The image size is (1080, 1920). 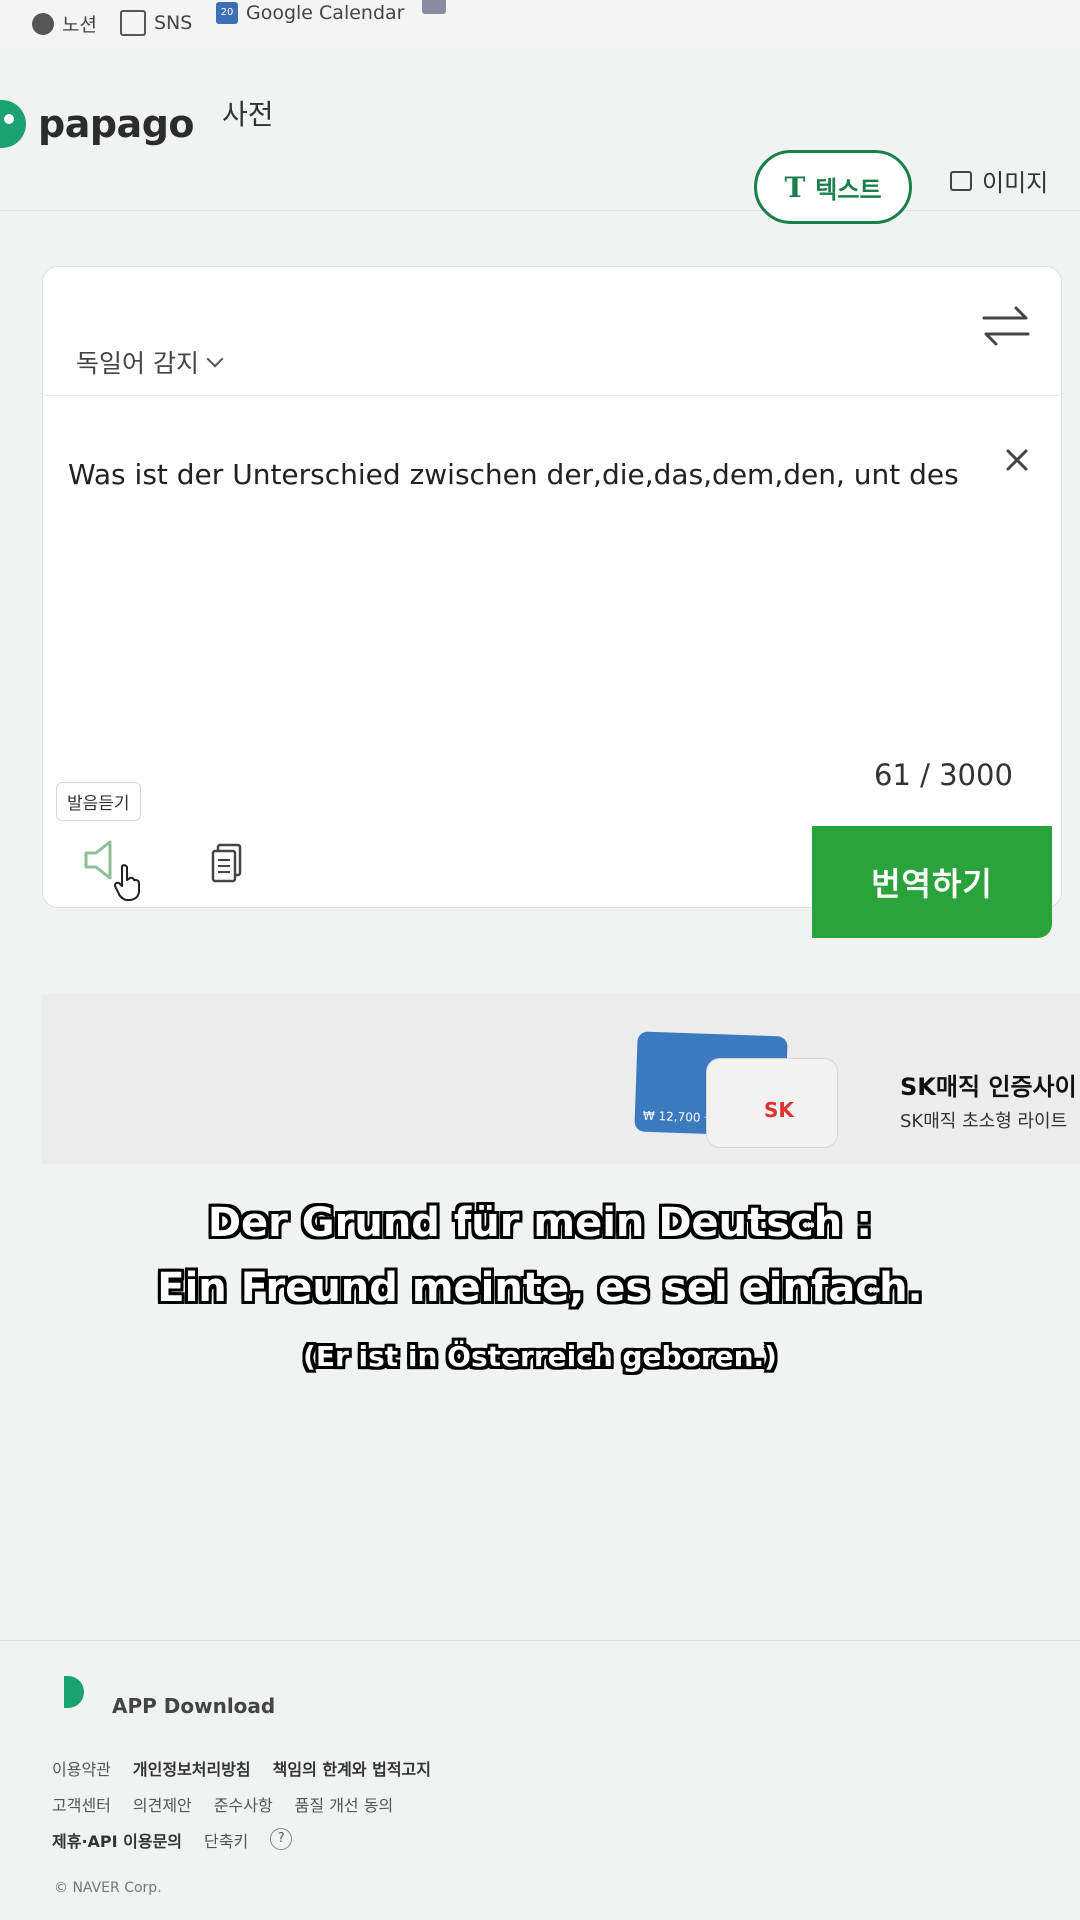 What do you see at coordinates (127, 882) in the screenshot?
I see `hand-cursor-icon` at bounding box center [127, 882].